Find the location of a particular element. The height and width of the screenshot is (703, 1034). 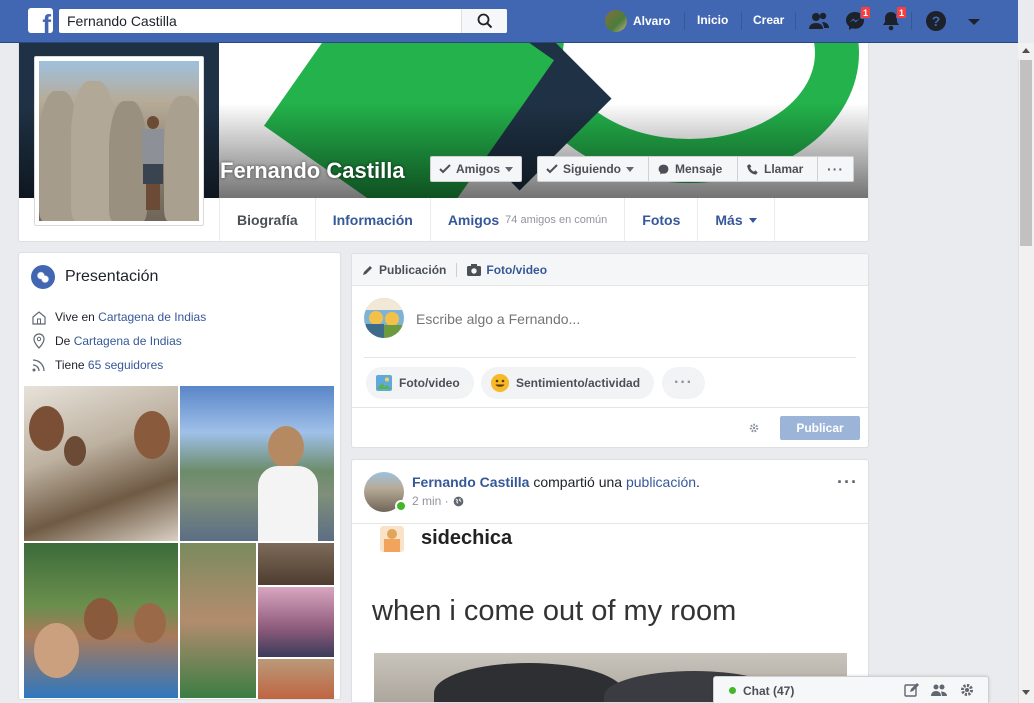

tab-amigos: Amigos 74 amigos en común is located at coordinates (528, 219).